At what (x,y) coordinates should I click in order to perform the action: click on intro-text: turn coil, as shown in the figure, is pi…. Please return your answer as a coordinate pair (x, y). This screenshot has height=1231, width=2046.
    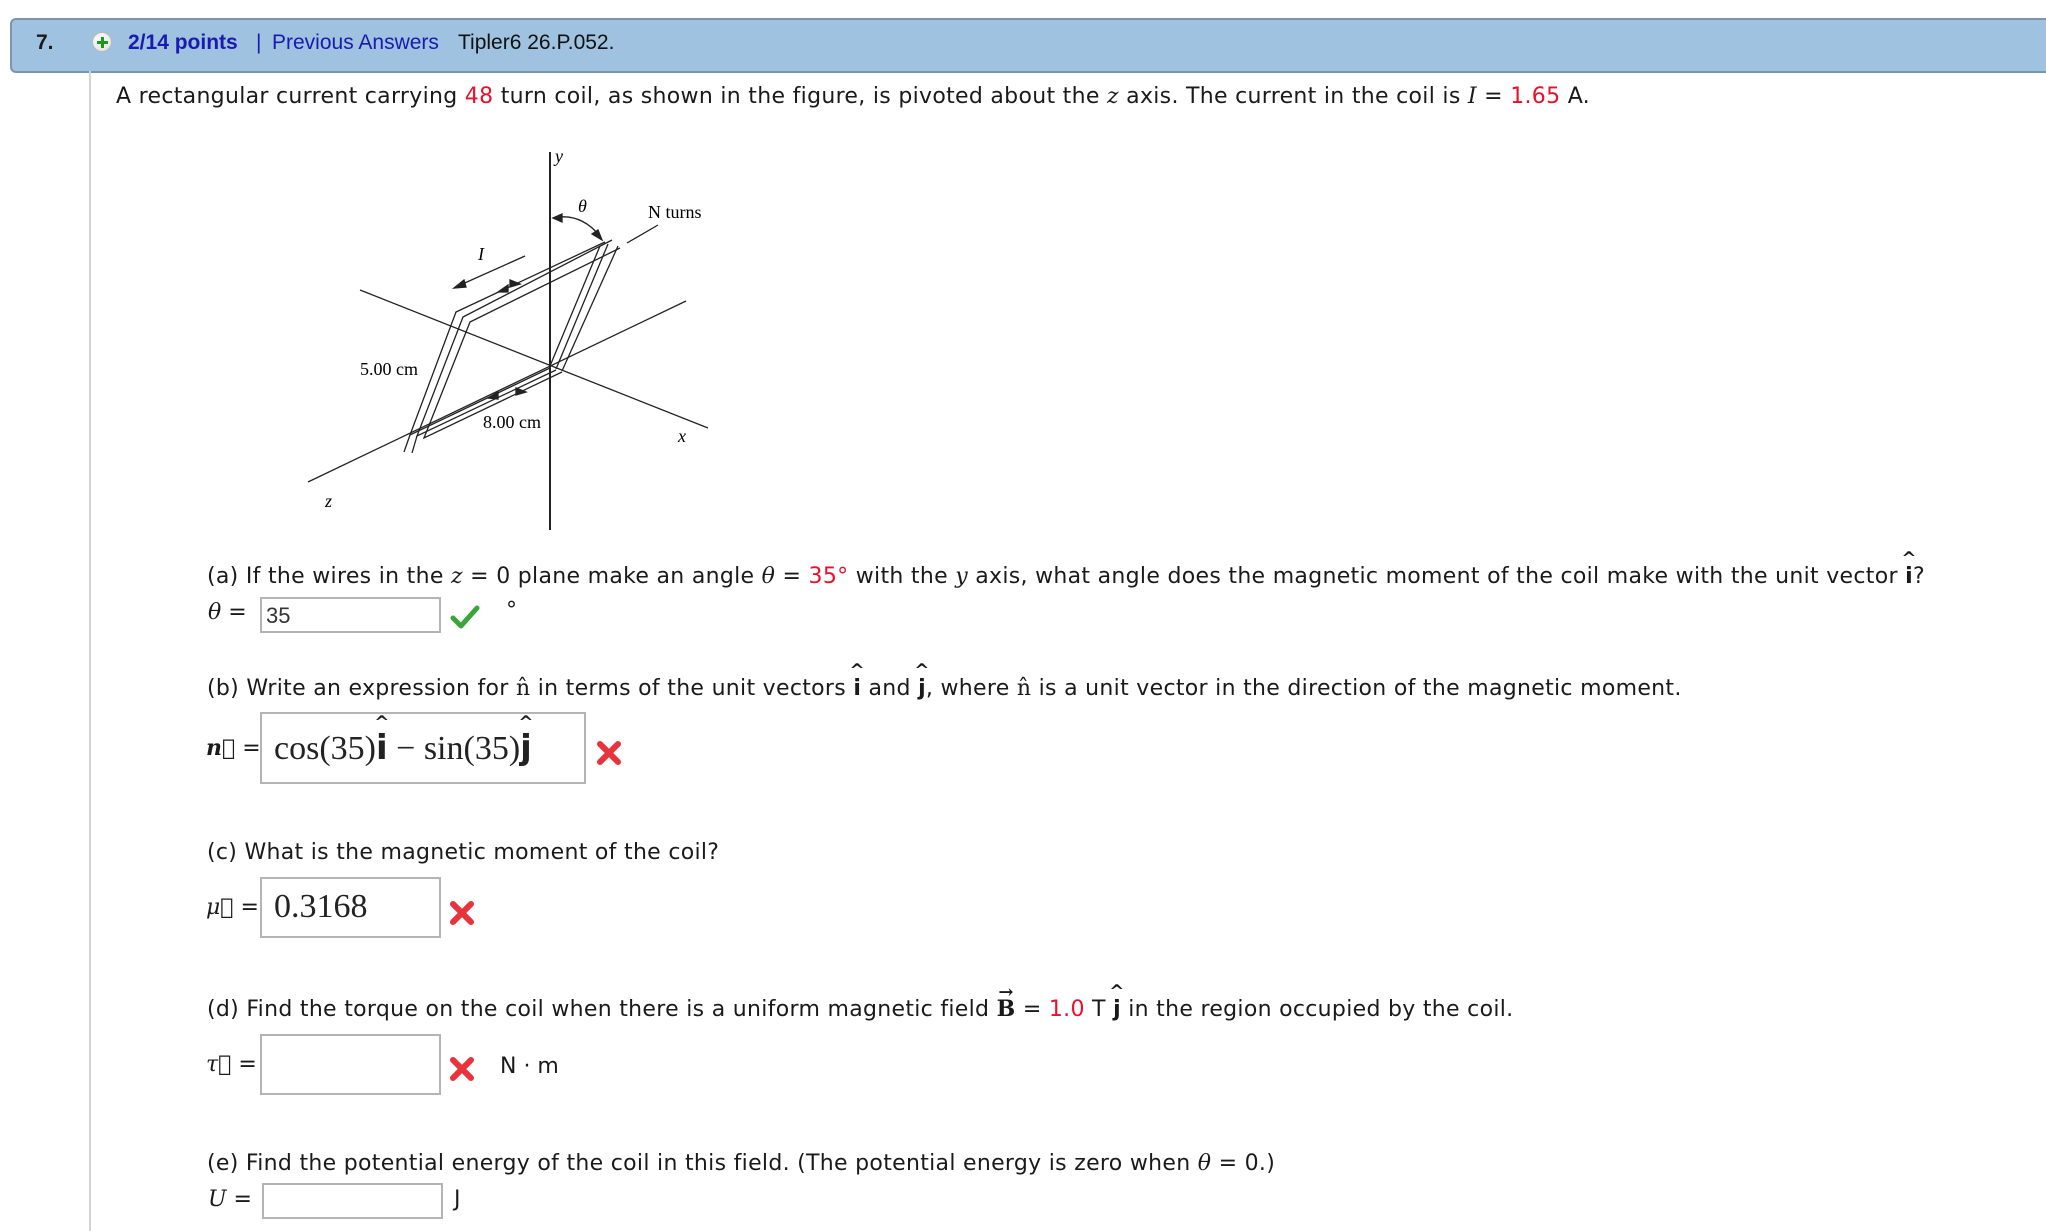
    Looking at the image, I should click on (800, 96).